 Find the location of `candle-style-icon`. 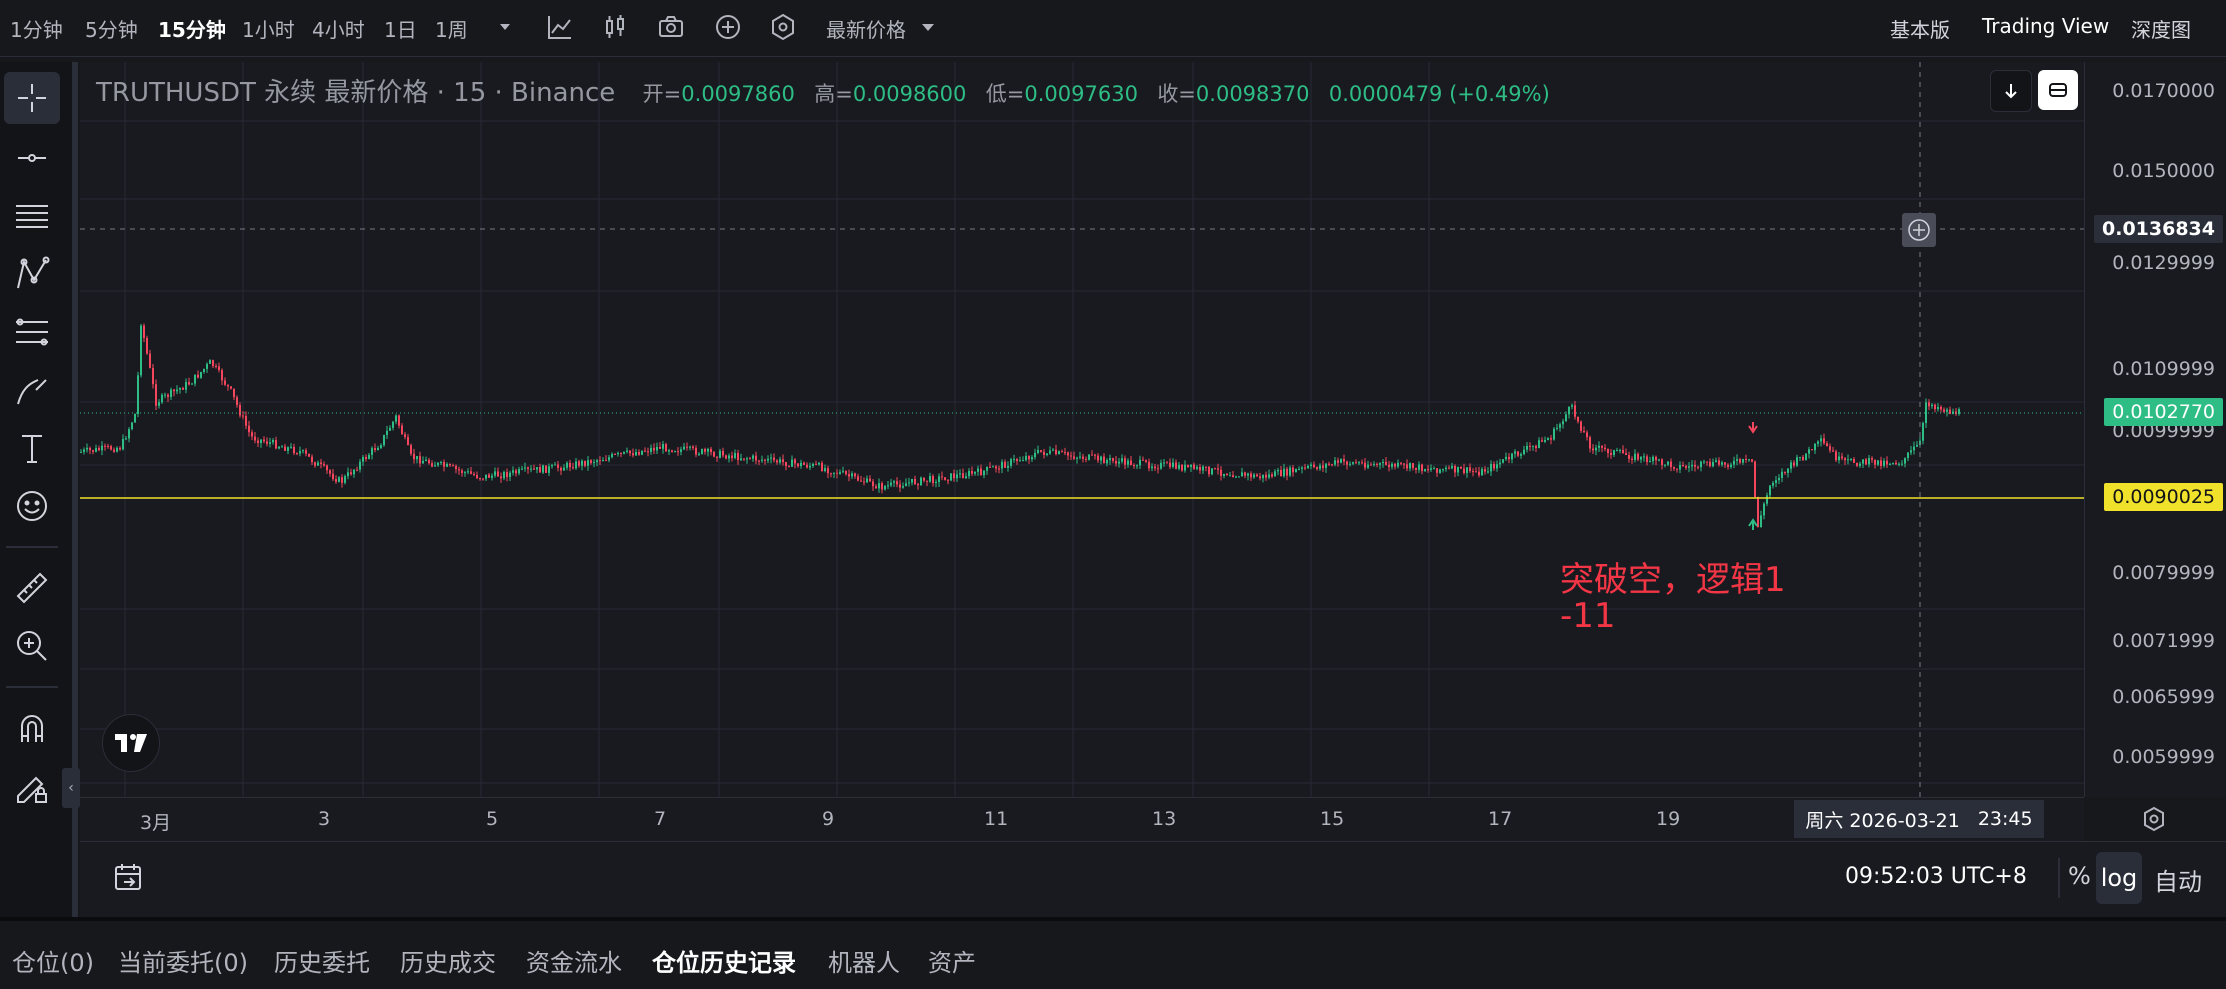

candle-style-icon is located at coordinates (615, 27).